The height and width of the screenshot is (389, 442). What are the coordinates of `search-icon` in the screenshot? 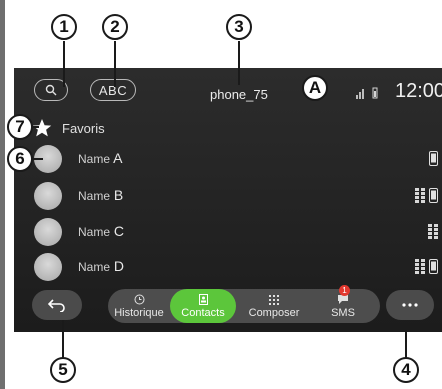 It's located at (51, 90).